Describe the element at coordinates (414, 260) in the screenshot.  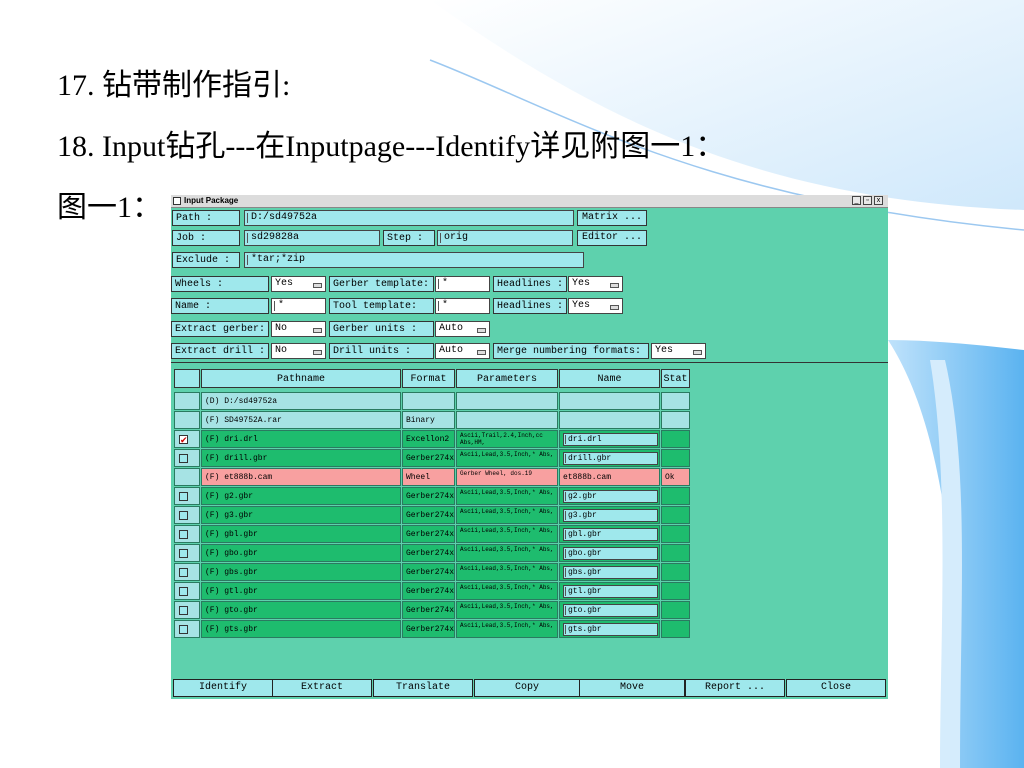
I see `exclude-field: *tar;*zip` at that location.